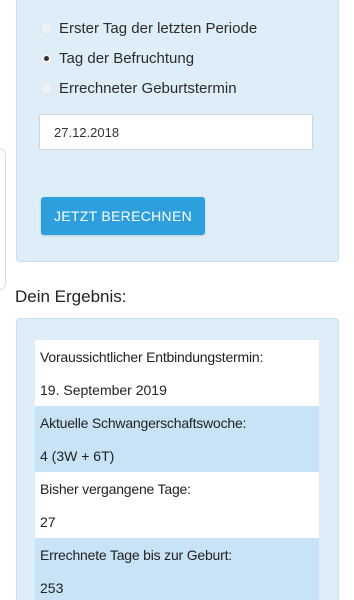 Image resolution: width=354 pixels, height=600 pixels. Describe the element at coordinates (158, 28) in the screenshot. I see `radio-label: Erster Tag der letzten Periode` at that location.